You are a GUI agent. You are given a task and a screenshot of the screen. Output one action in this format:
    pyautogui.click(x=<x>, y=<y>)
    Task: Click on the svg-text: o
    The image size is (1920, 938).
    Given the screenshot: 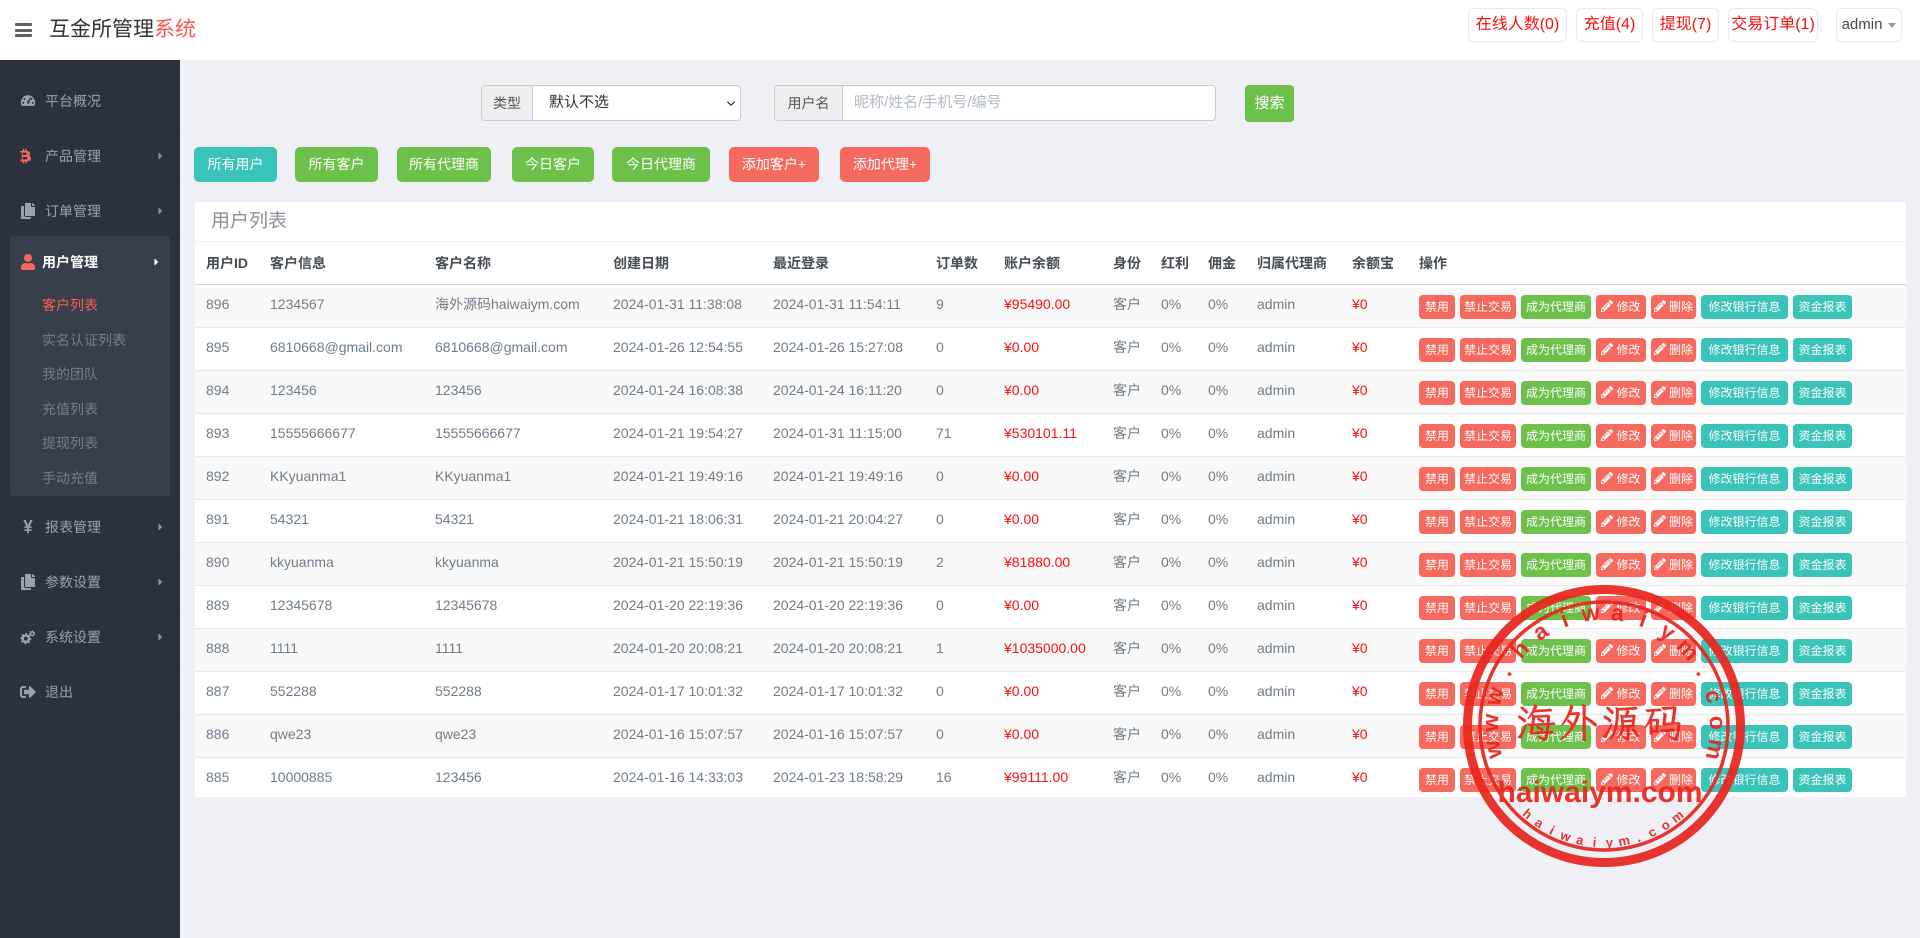 What is the action you would take?
    pyautogui.click(x=1718, y=722)
    